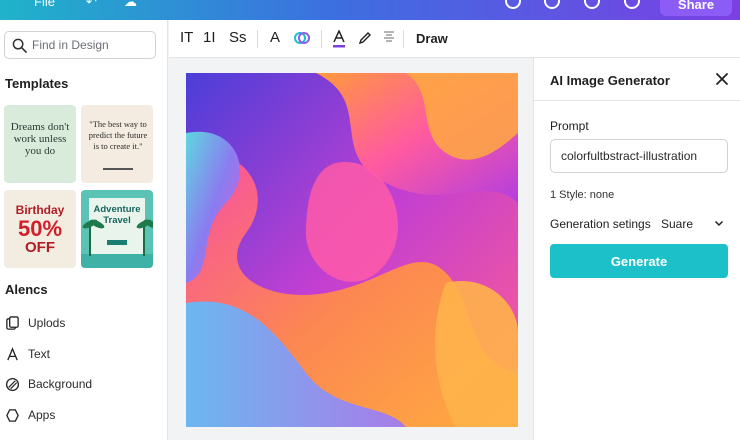  What do you see at coordinates (186, 37) in the screenshot?
I see `font-style-button: IT` at bounding box center [186, 37].